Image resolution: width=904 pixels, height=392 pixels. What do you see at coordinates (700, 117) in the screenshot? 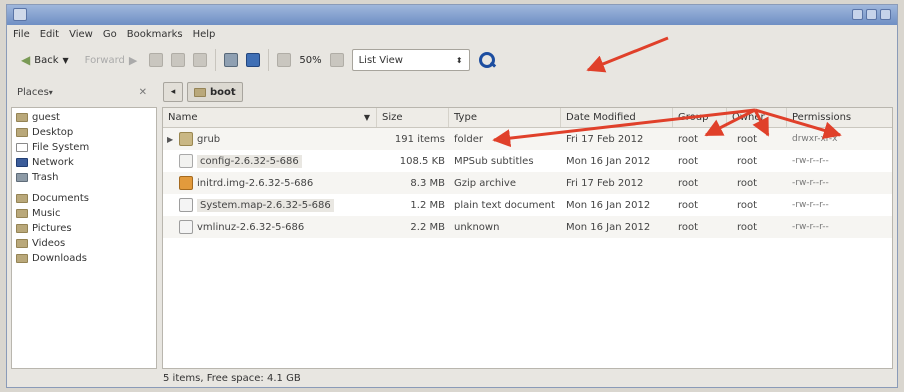
I see `column-header-group: Group` at bounding box center [700, 117].